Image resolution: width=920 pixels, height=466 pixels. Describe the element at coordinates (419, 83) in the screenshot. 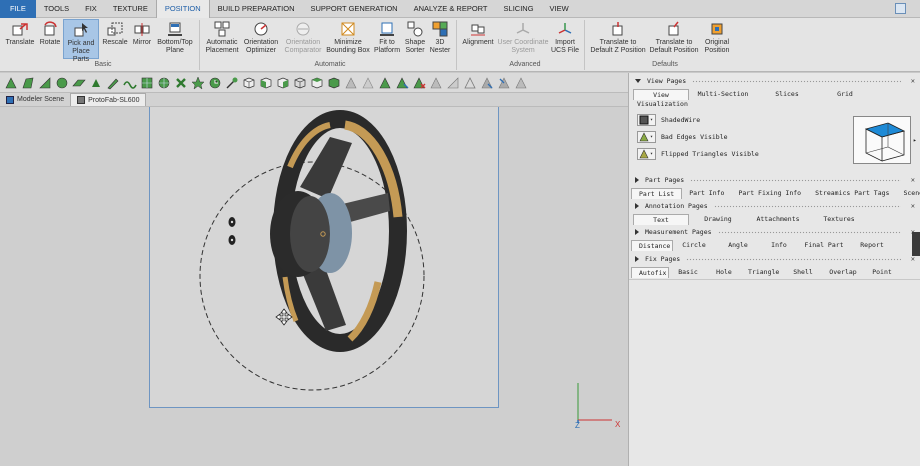

I see `triangle-delete-icon` at that location.